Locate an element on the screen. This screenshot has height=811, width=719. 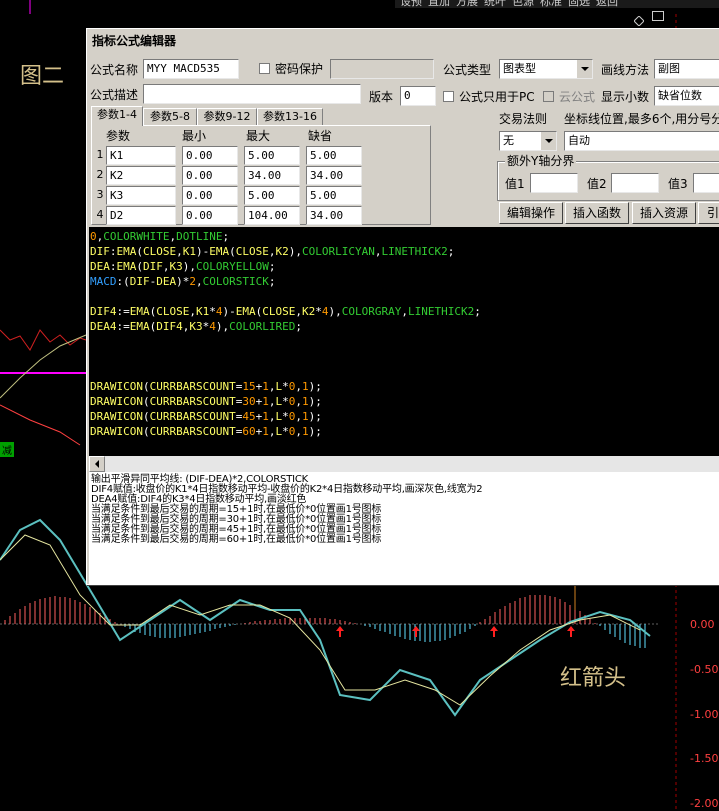
y-axis-label: -1.50 is located at coordinates (704, 758).